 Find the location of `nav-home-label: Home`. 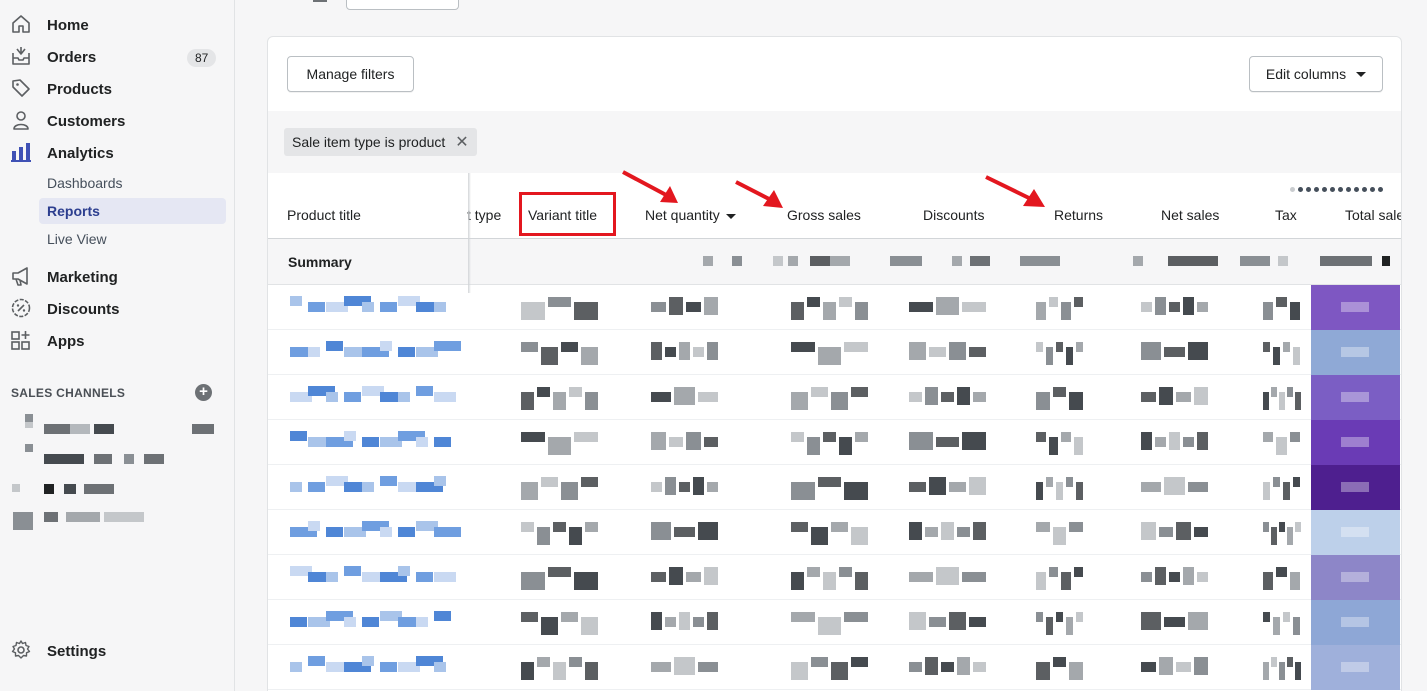

nav-home-label: Home is located at coordinates (68, 25).